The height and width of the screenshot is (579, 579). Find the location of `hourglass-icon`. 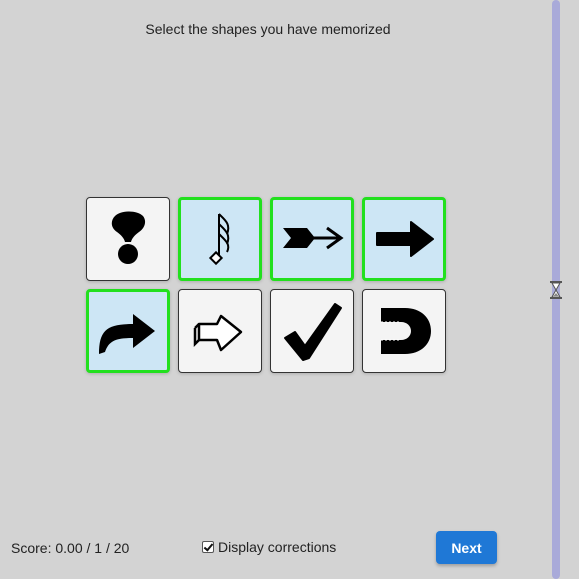

hourglass-icon is located at coordinates (556, 290).